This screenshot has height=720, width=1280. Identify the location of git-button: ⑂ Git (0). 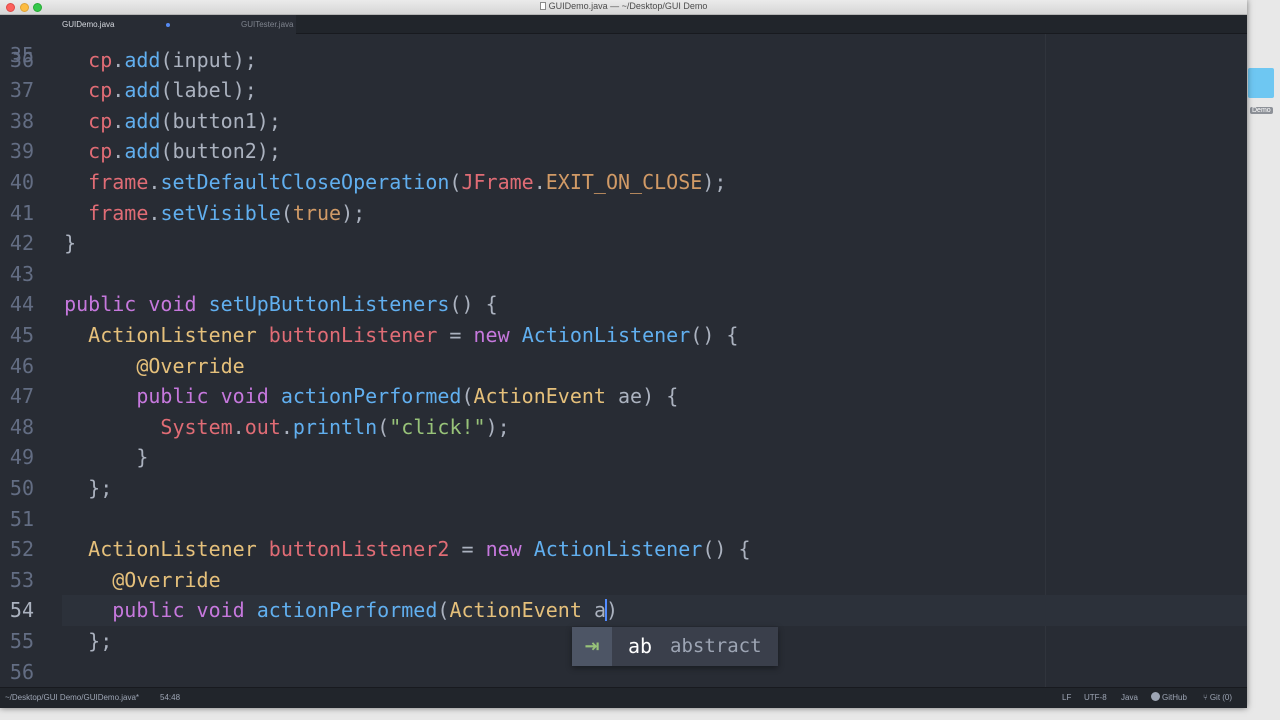
(1217, 698).